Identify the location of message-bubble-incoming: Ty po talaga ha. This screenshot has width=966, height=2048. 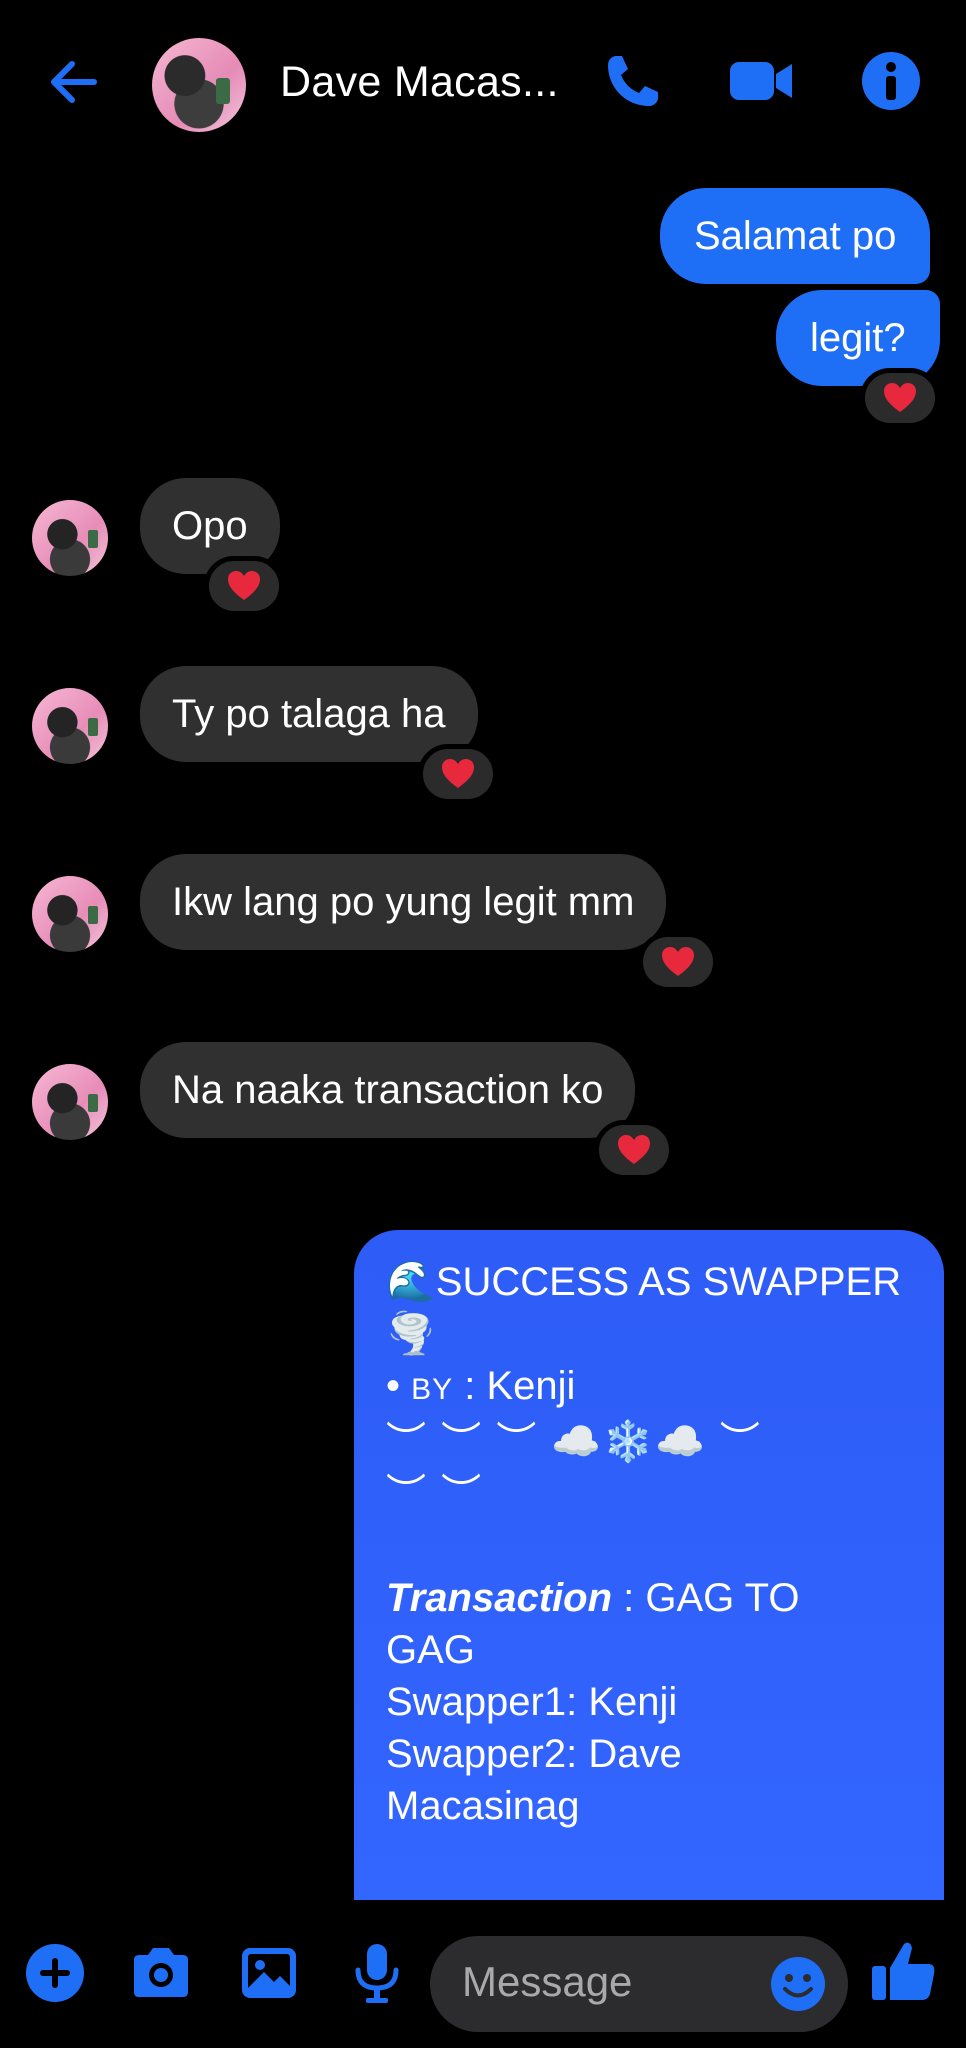
(309, 714).